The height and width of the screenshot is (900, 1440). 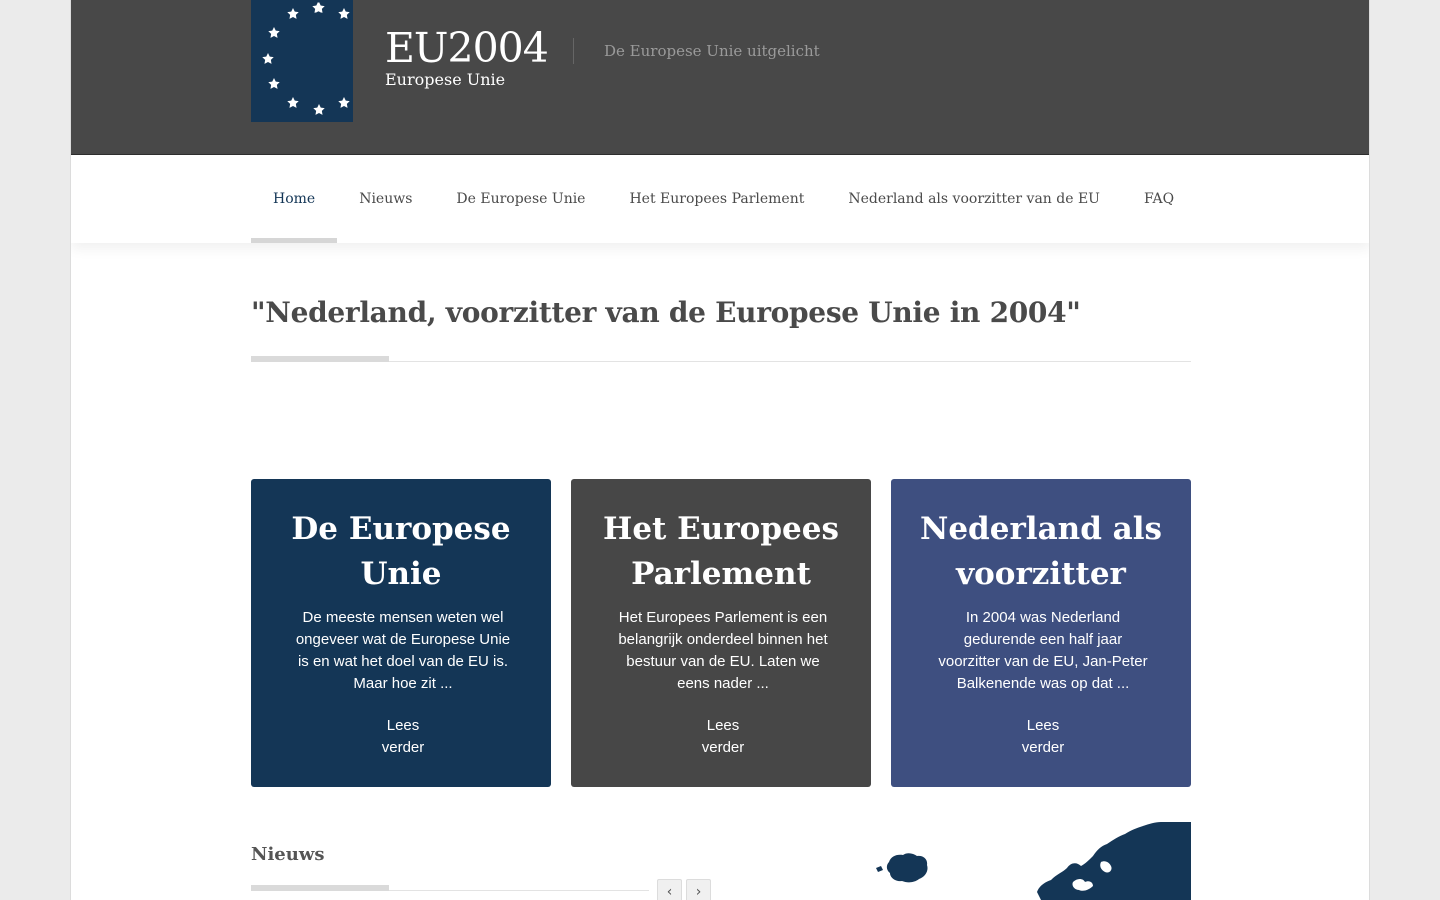 What do you see at coordinates (721, 574) in the screenshot?
I see `card-title-line: Parlement` at bounding box center [721, 574].